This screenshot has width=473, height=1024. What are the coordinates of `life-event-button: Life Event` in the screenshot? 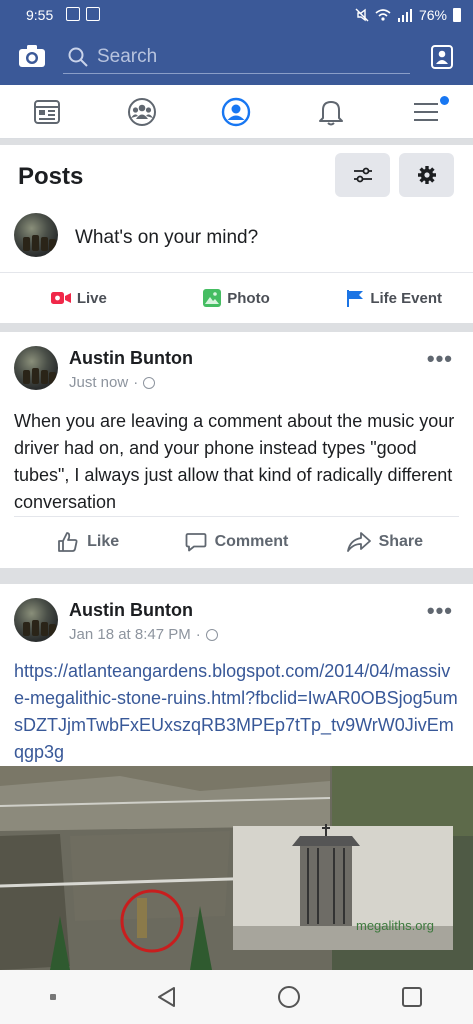 It's located at (394, 298).